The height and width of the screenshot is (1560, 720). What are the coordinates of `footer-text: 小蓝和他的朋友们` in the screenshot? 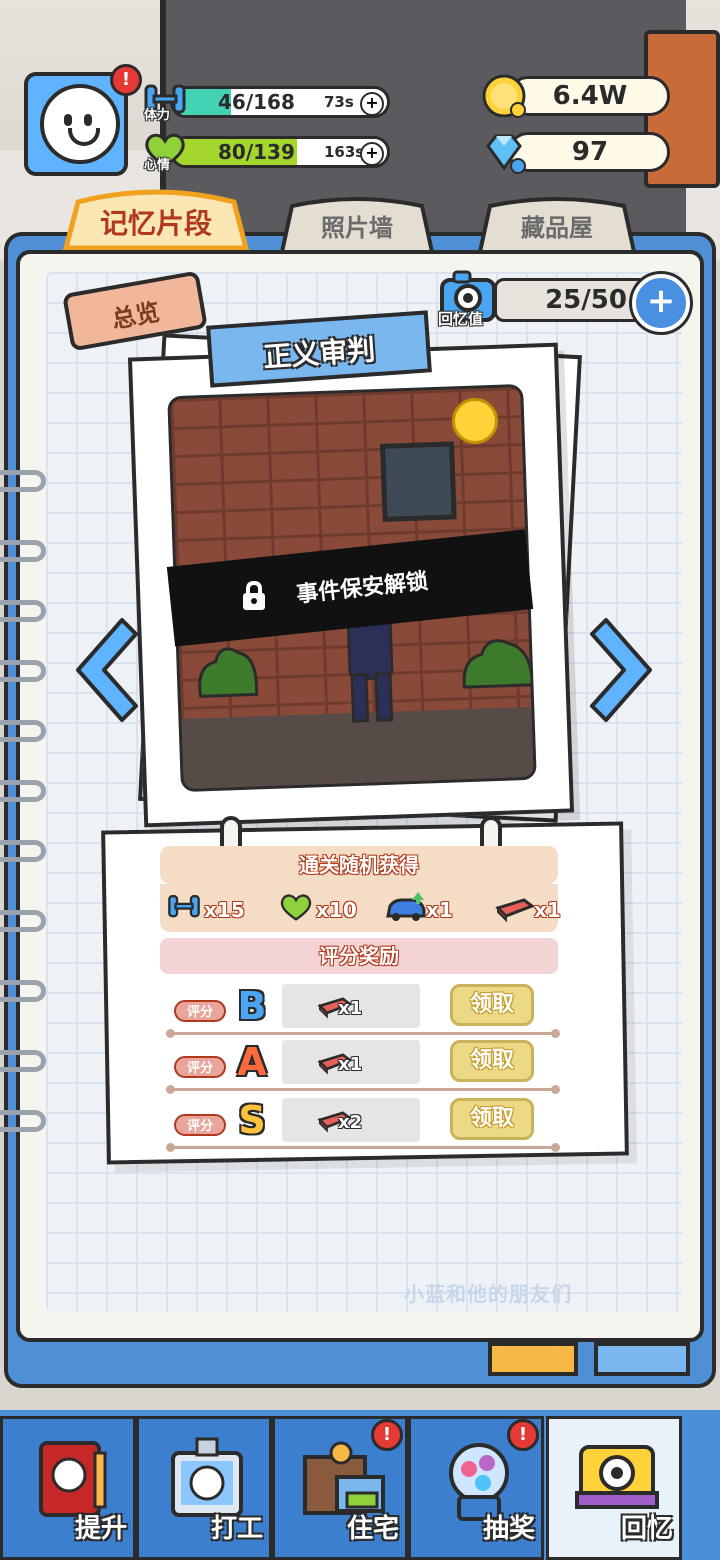 It's located at (488, 1294).